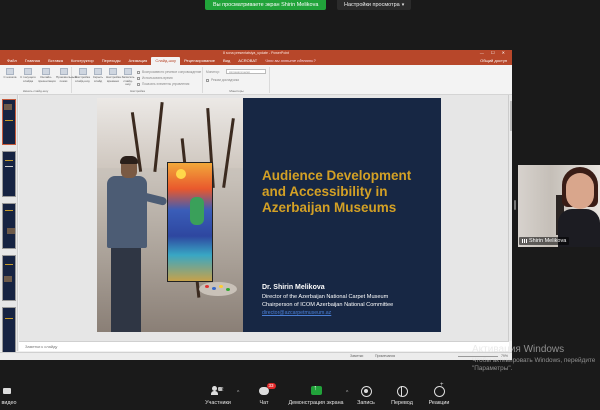 Image resolution: width=600 pixels, height=410 pixels. I want to click on record-slideshow-button: Записать слайд-шоу, so click(128, 77).